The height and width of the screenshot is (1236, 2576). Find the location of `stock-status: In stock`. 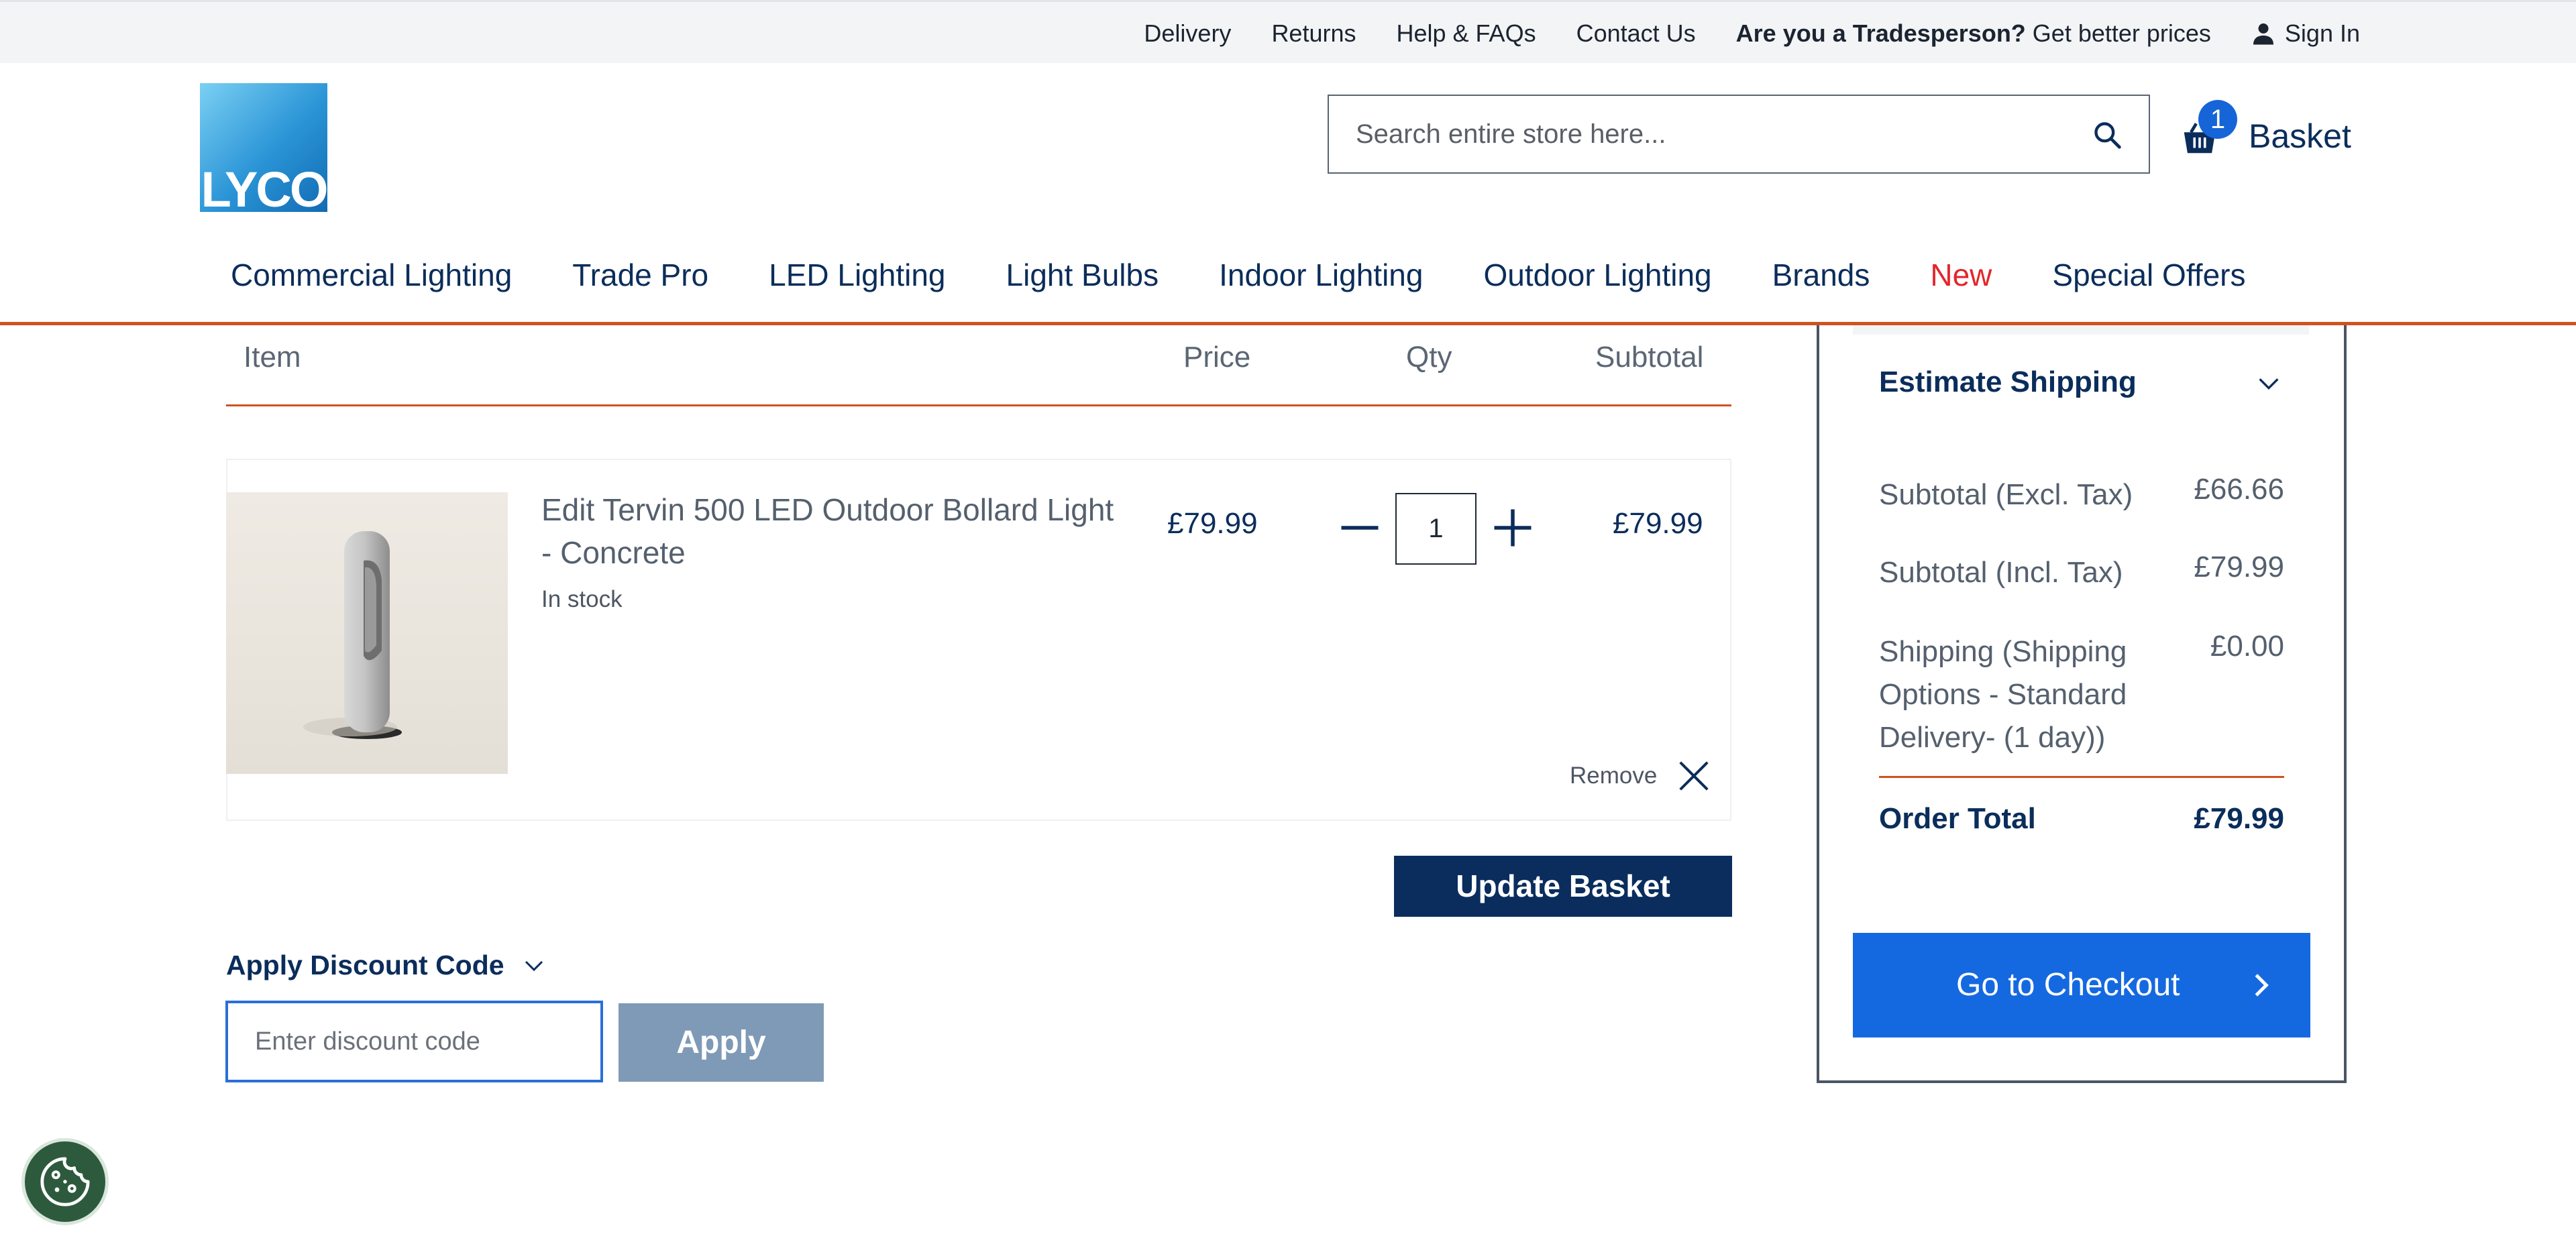

stock-status: In stock is located at coordinates (582, 599).